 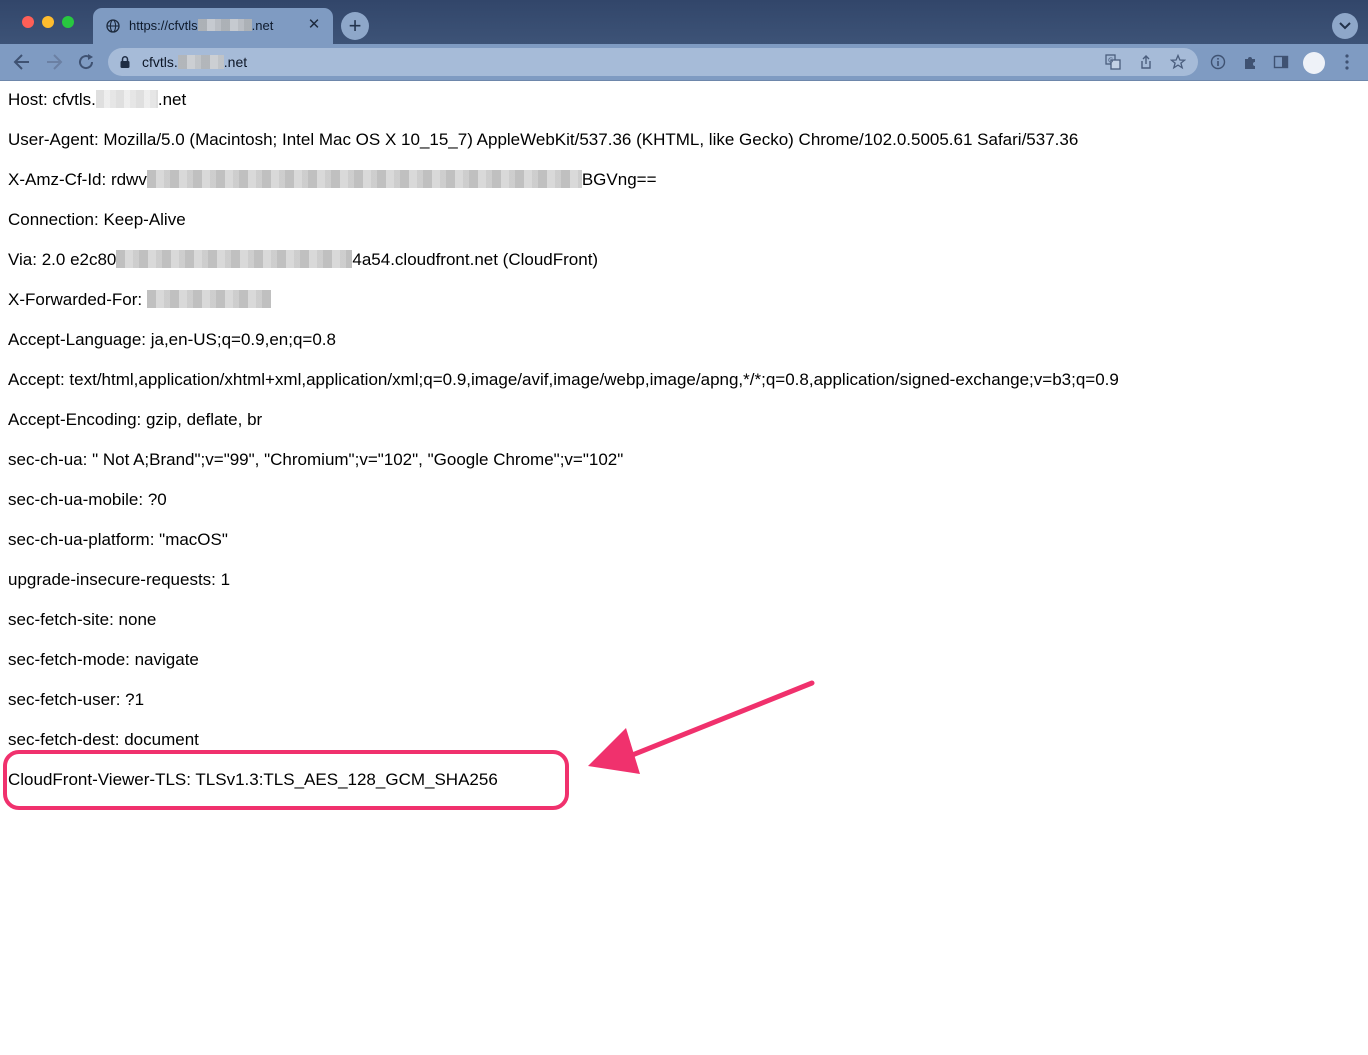 I want to click on forward-icon, so click(x=55, y=62).